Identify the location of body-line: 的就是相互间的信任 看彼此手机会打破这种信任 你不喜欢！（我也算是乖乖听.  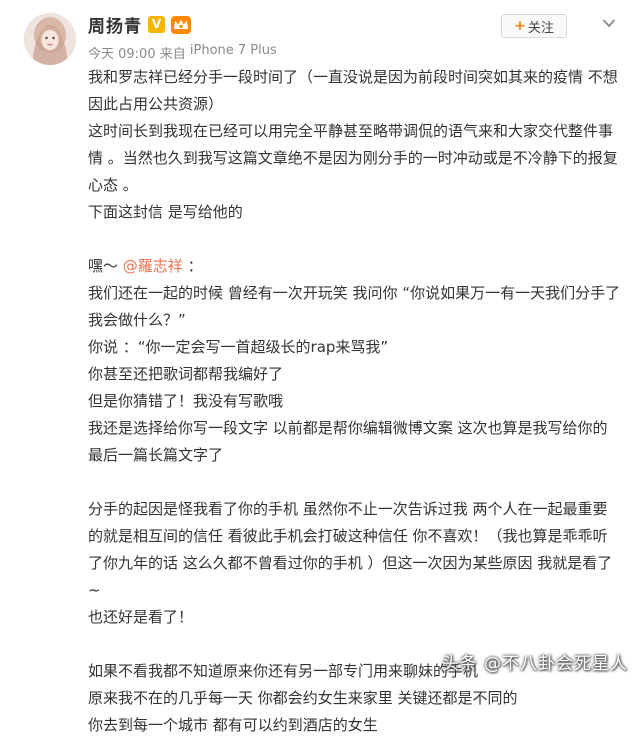
(348, 536).